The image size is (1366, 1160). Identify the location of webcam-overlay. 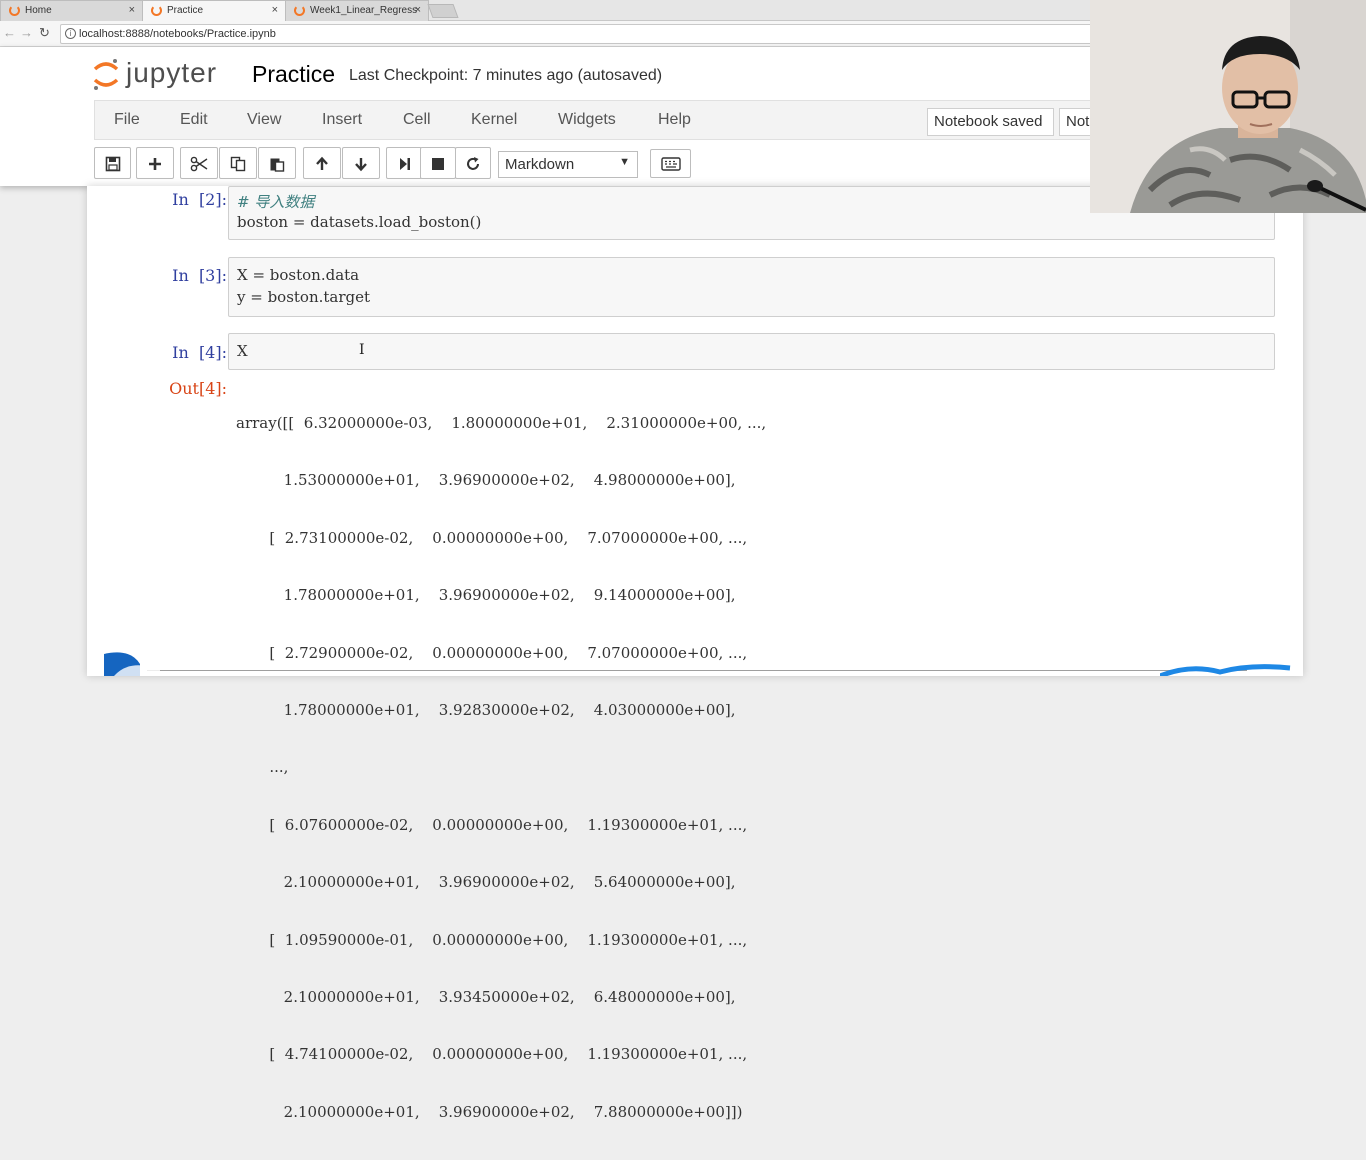
(1228, 106).